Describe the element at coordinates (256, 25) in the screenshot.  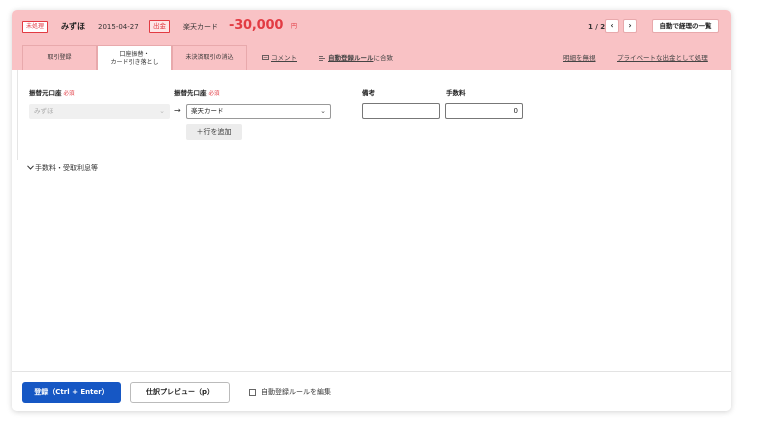
I see `transaction-amount: -30,000` at that location.